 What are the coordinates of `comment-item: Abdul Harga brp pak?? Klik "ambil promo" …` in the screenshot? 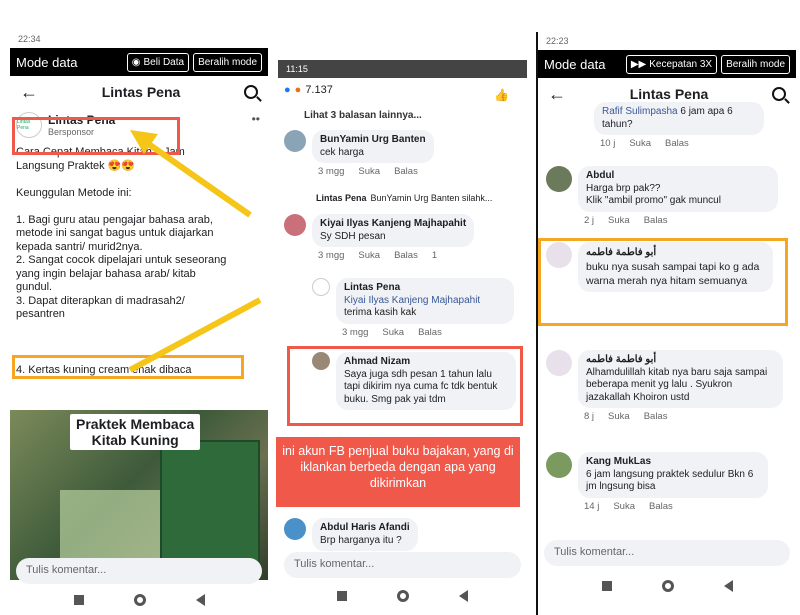 It's located at (662, 196).